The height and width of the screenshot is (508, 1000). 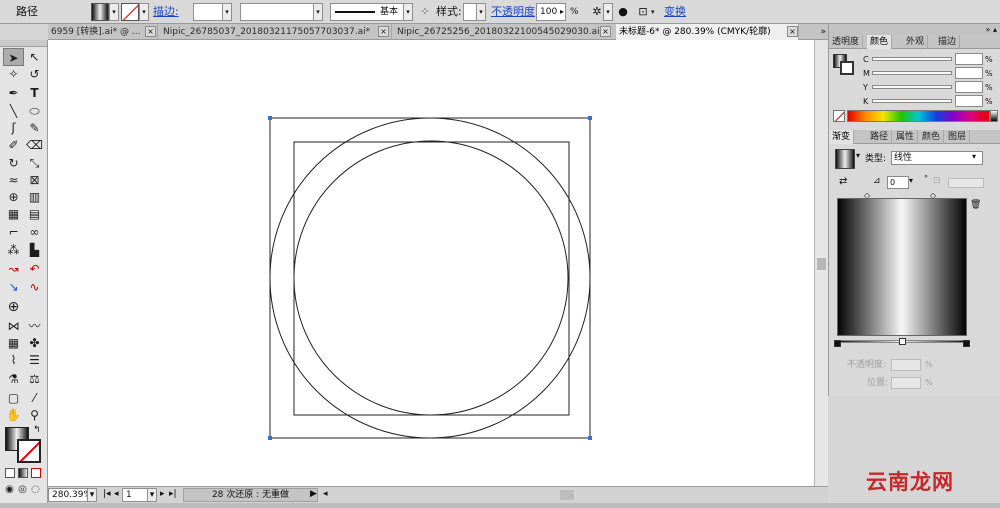 I want to click on tab-layers: 图层, so click(x=958, y=137).